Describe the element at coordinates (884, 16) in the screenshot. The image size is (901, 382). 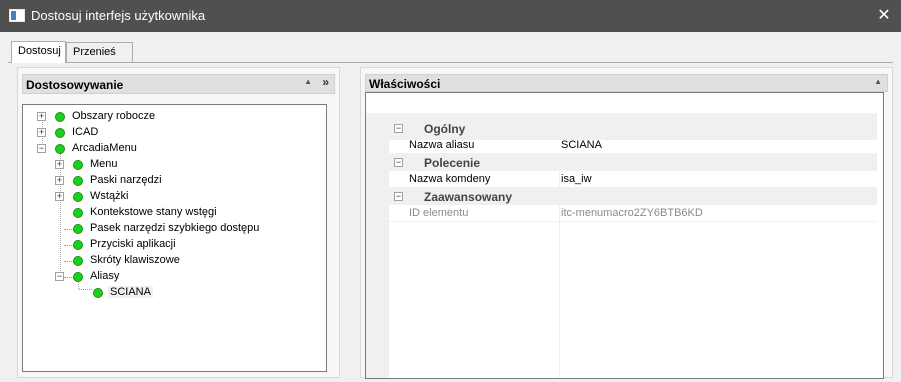
I see `close-icon: ✕` at that location.